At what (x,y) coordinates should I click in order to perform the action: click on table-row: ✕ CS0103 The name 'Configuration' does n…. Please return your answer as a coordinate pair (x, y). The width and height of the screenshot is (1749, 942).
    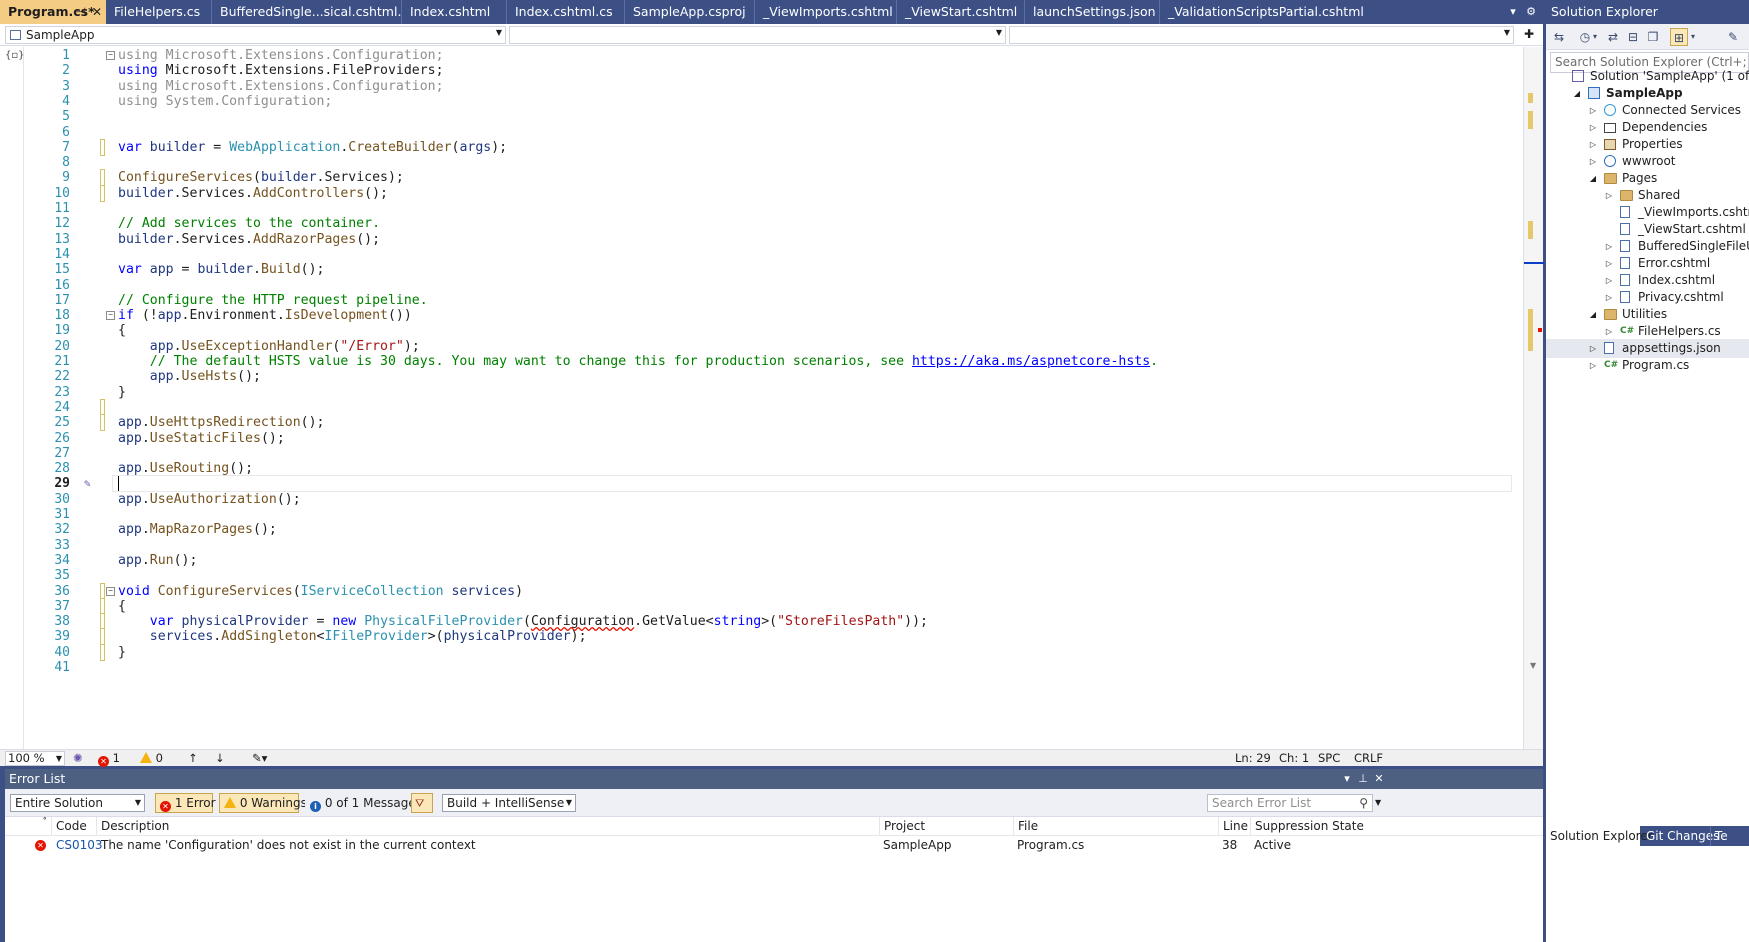
    Looking at the image, I should click on (774, 845).